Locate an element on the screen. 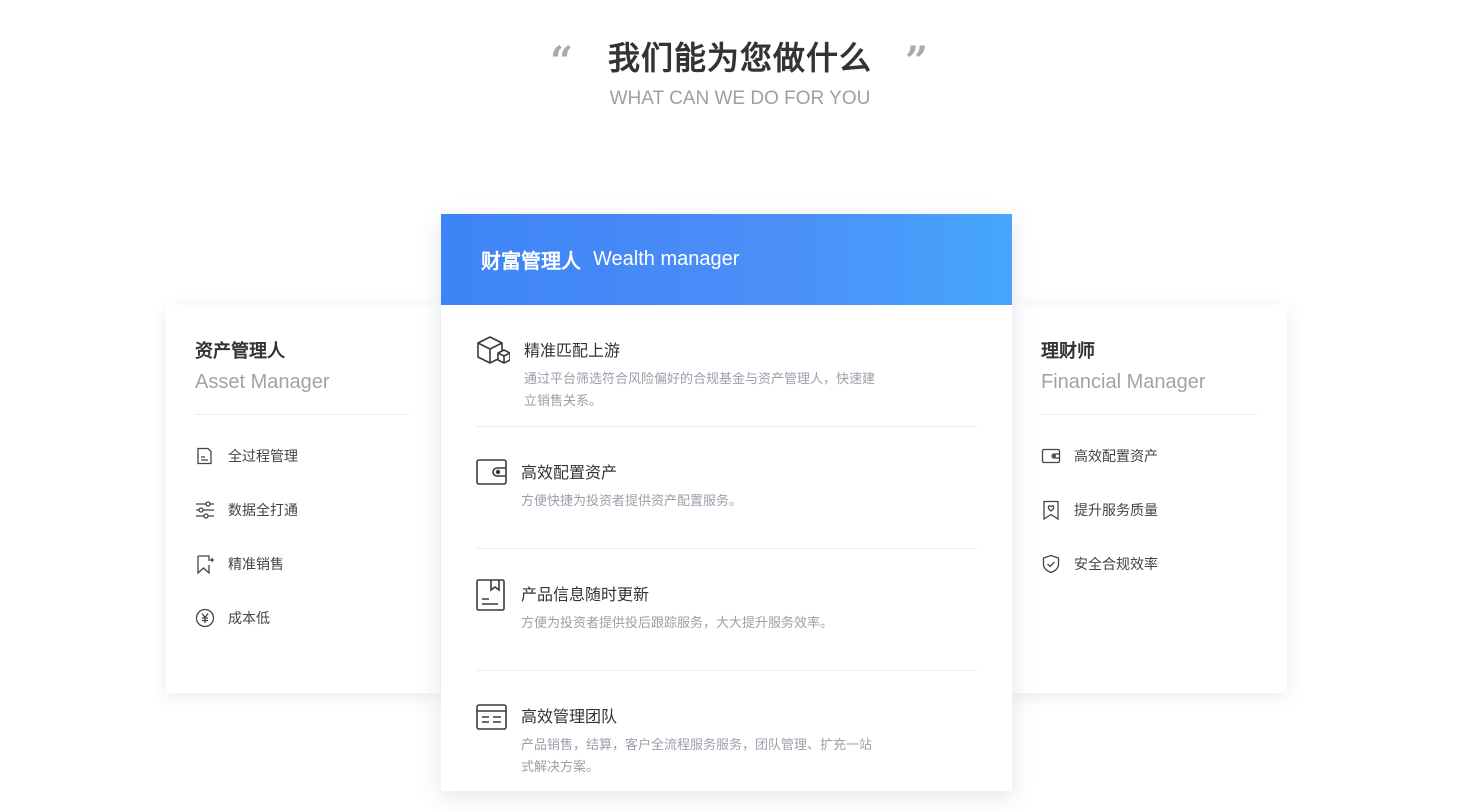 This screenshot has width=1480, height=810. card-title: 资产管理人 is located at coordinates (240, 351).